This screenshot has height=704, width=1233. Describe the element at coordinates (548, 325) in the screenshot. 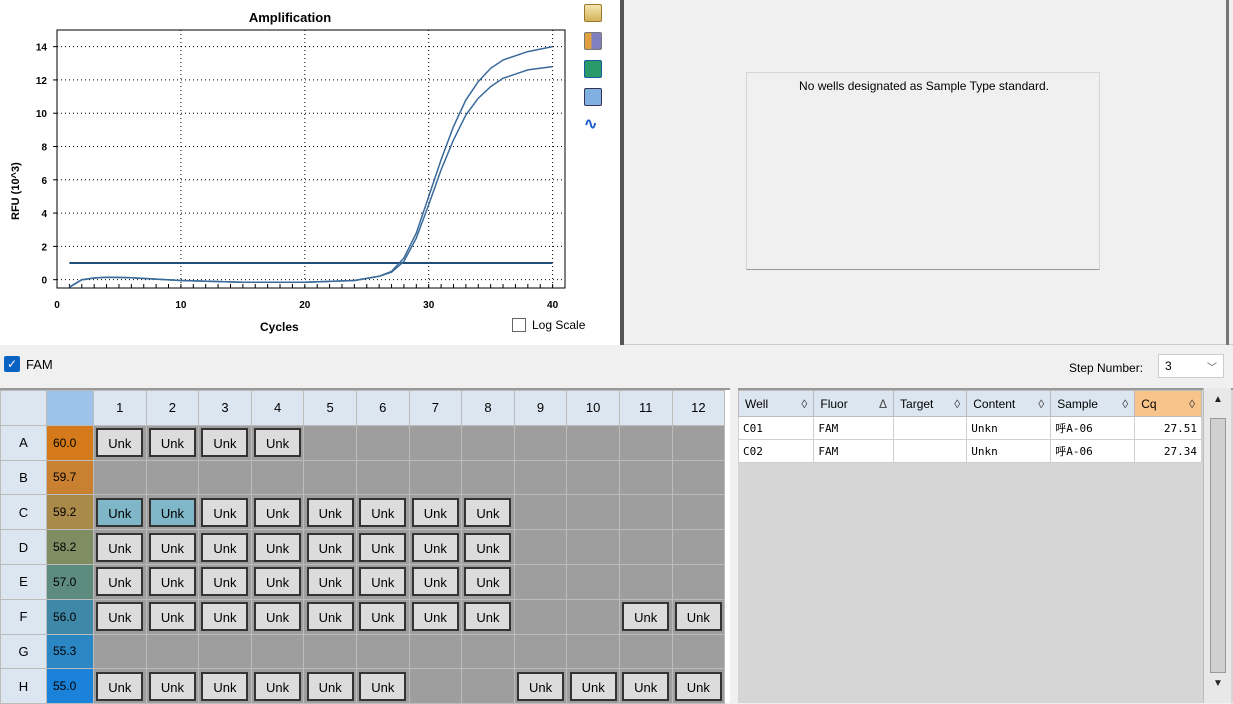

I see `log-scale-toggle: Log Scale` at that location.